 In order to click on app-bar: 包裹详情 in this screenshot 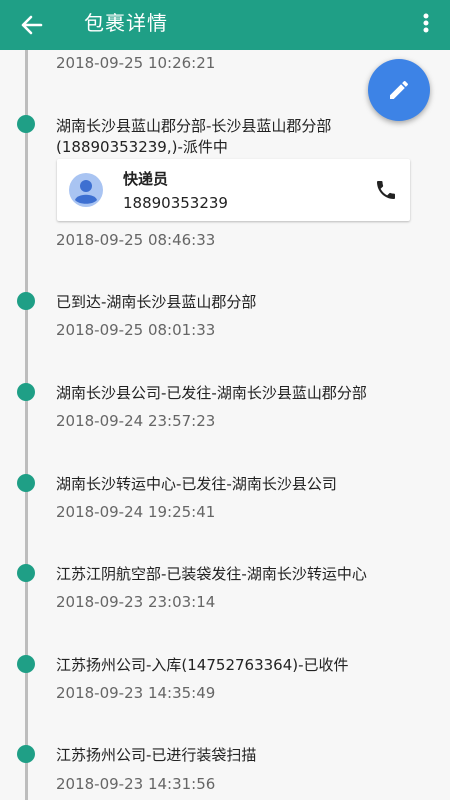, I will do `click(225, 25)`.